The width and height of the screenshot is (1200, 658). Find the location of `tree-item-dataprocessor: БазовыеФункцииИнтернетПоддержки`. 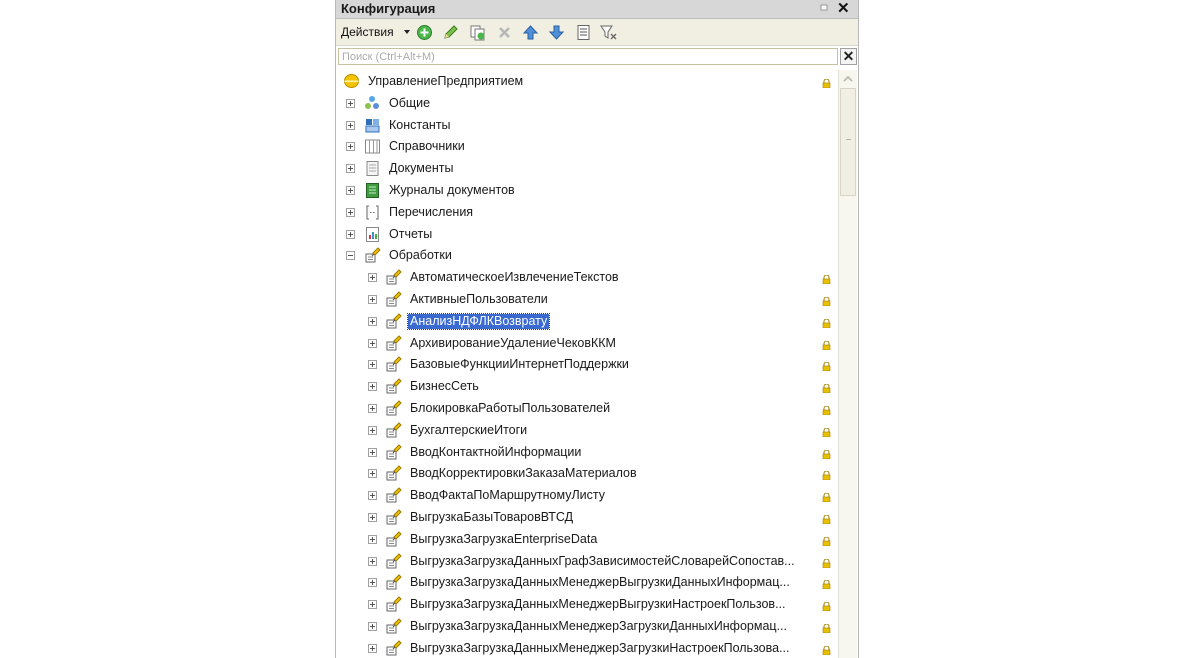

tree-item-dataprocessor: БазовыеФункцииИнтернетПоддержки is located at coordinates (586, 365).